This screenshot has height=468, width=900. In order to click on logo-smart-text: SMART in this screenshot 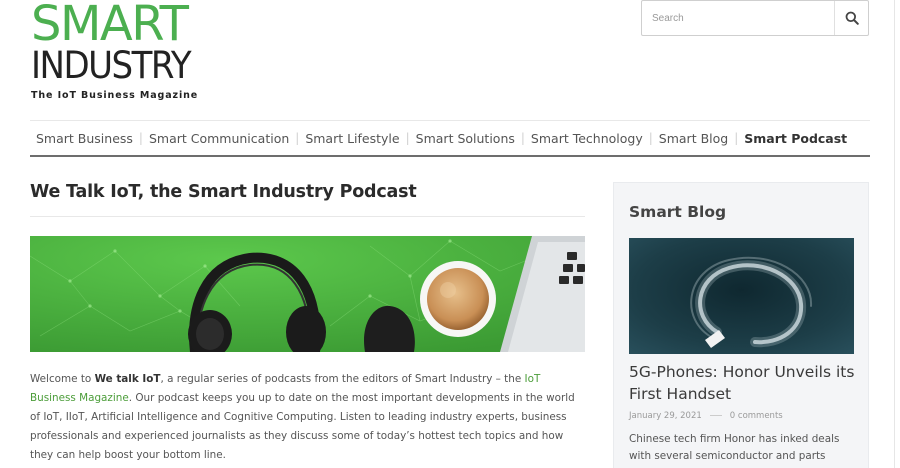, I will do `click(110, 26)`.